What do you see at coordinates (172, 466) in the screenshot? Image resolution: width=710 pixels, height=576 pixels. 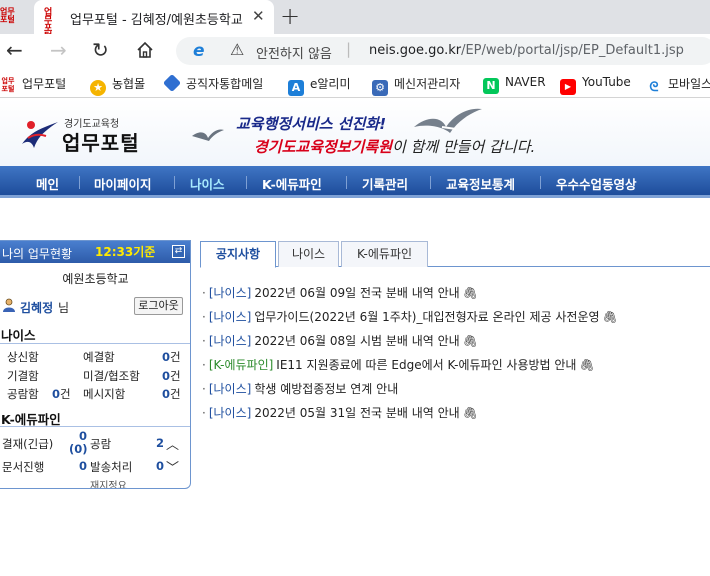 I see `scroll-down-icon: ﹀` at bounding box center [172, 466].